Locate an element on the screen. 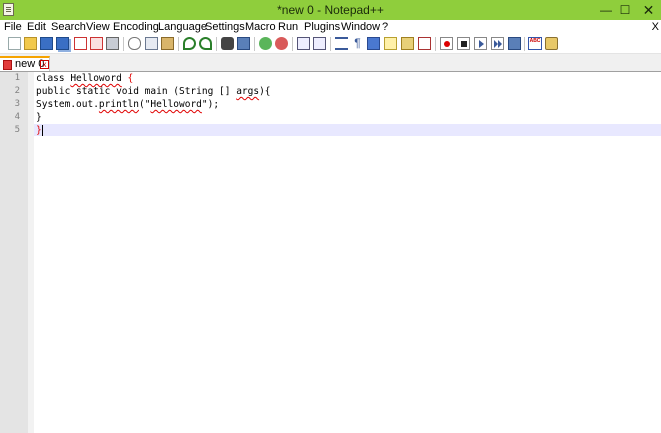 The width and height of the screenshot is (661, 433). tab-new-0: new 0 x is located at coordinates (25, 64).